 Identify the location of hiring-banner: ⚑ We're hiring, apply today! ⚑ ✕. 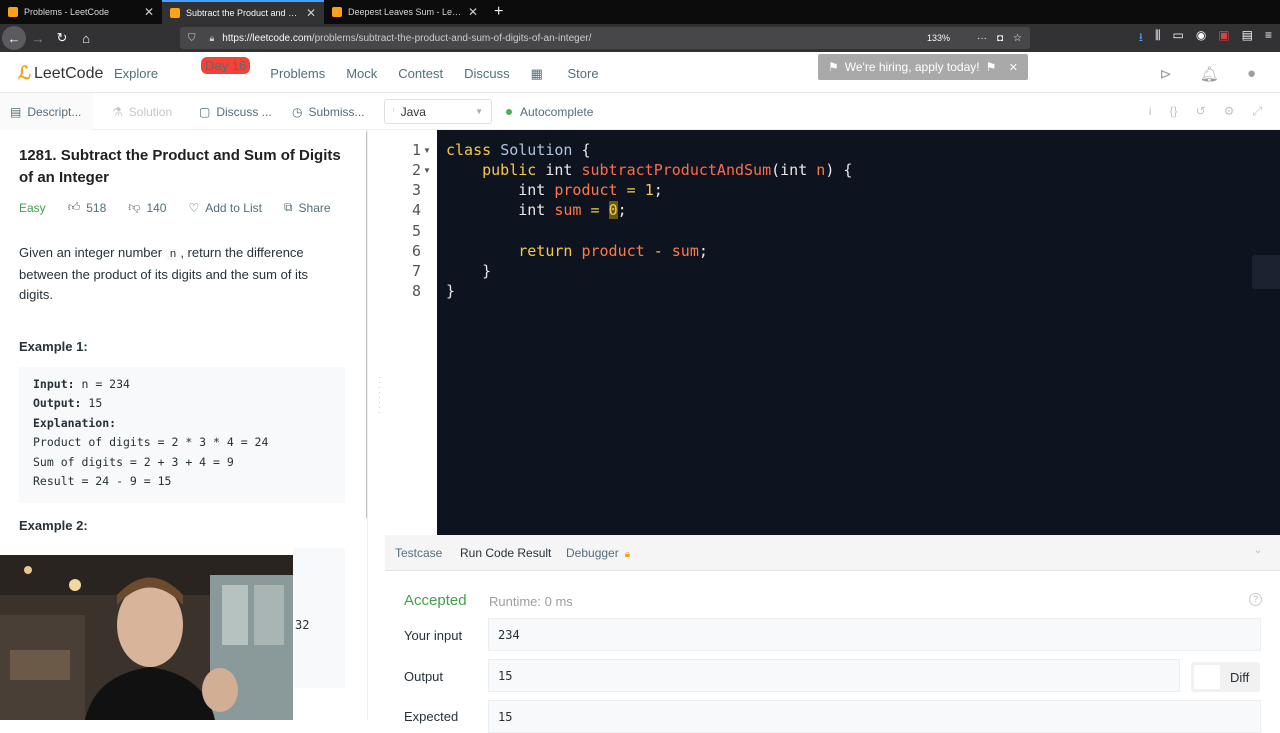
(923, 67).